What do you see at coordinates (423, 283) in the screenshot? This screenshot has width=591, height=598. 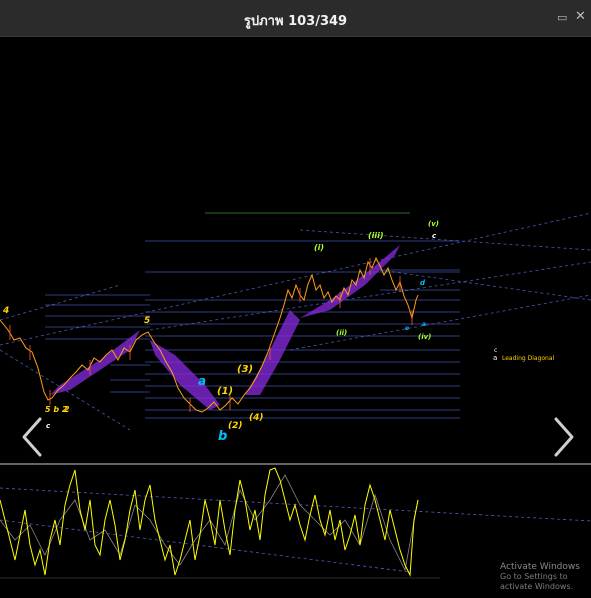 I see `label-d: d` at bounding box center [423, 283].